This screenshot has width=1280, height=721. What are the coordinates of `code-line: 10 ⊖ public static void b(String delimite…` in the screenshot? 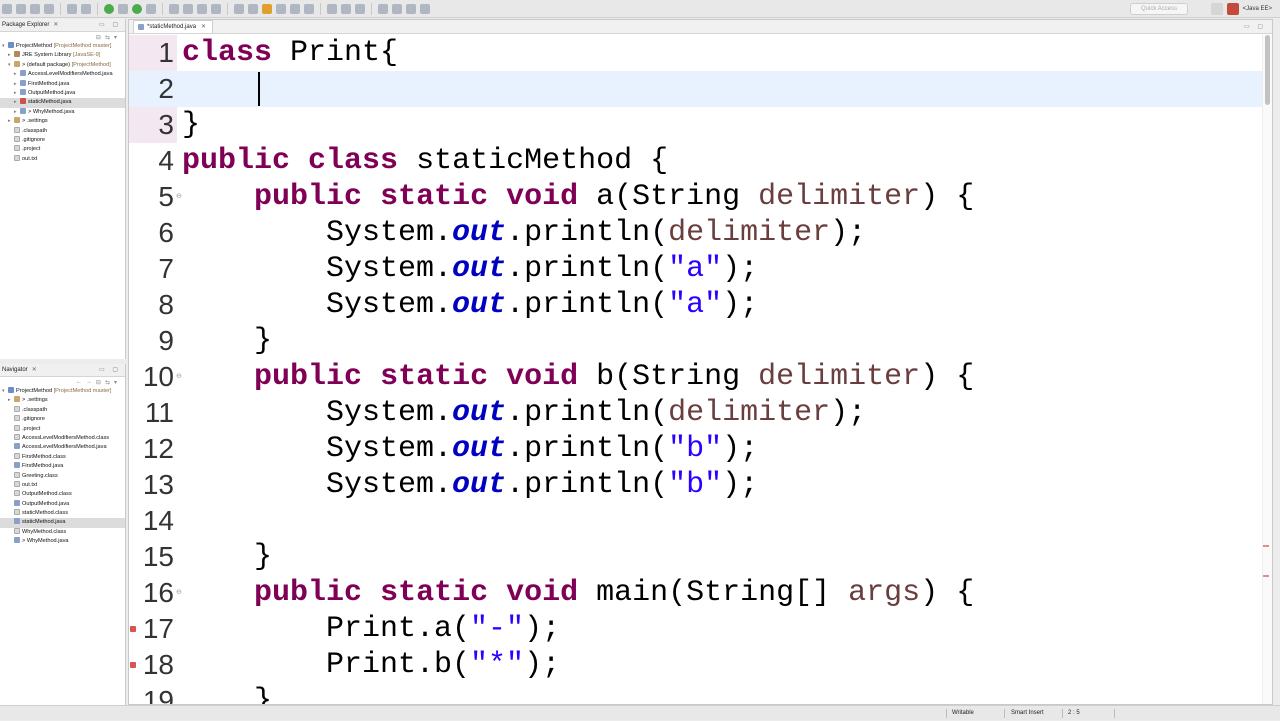 It's located at (699, 377).